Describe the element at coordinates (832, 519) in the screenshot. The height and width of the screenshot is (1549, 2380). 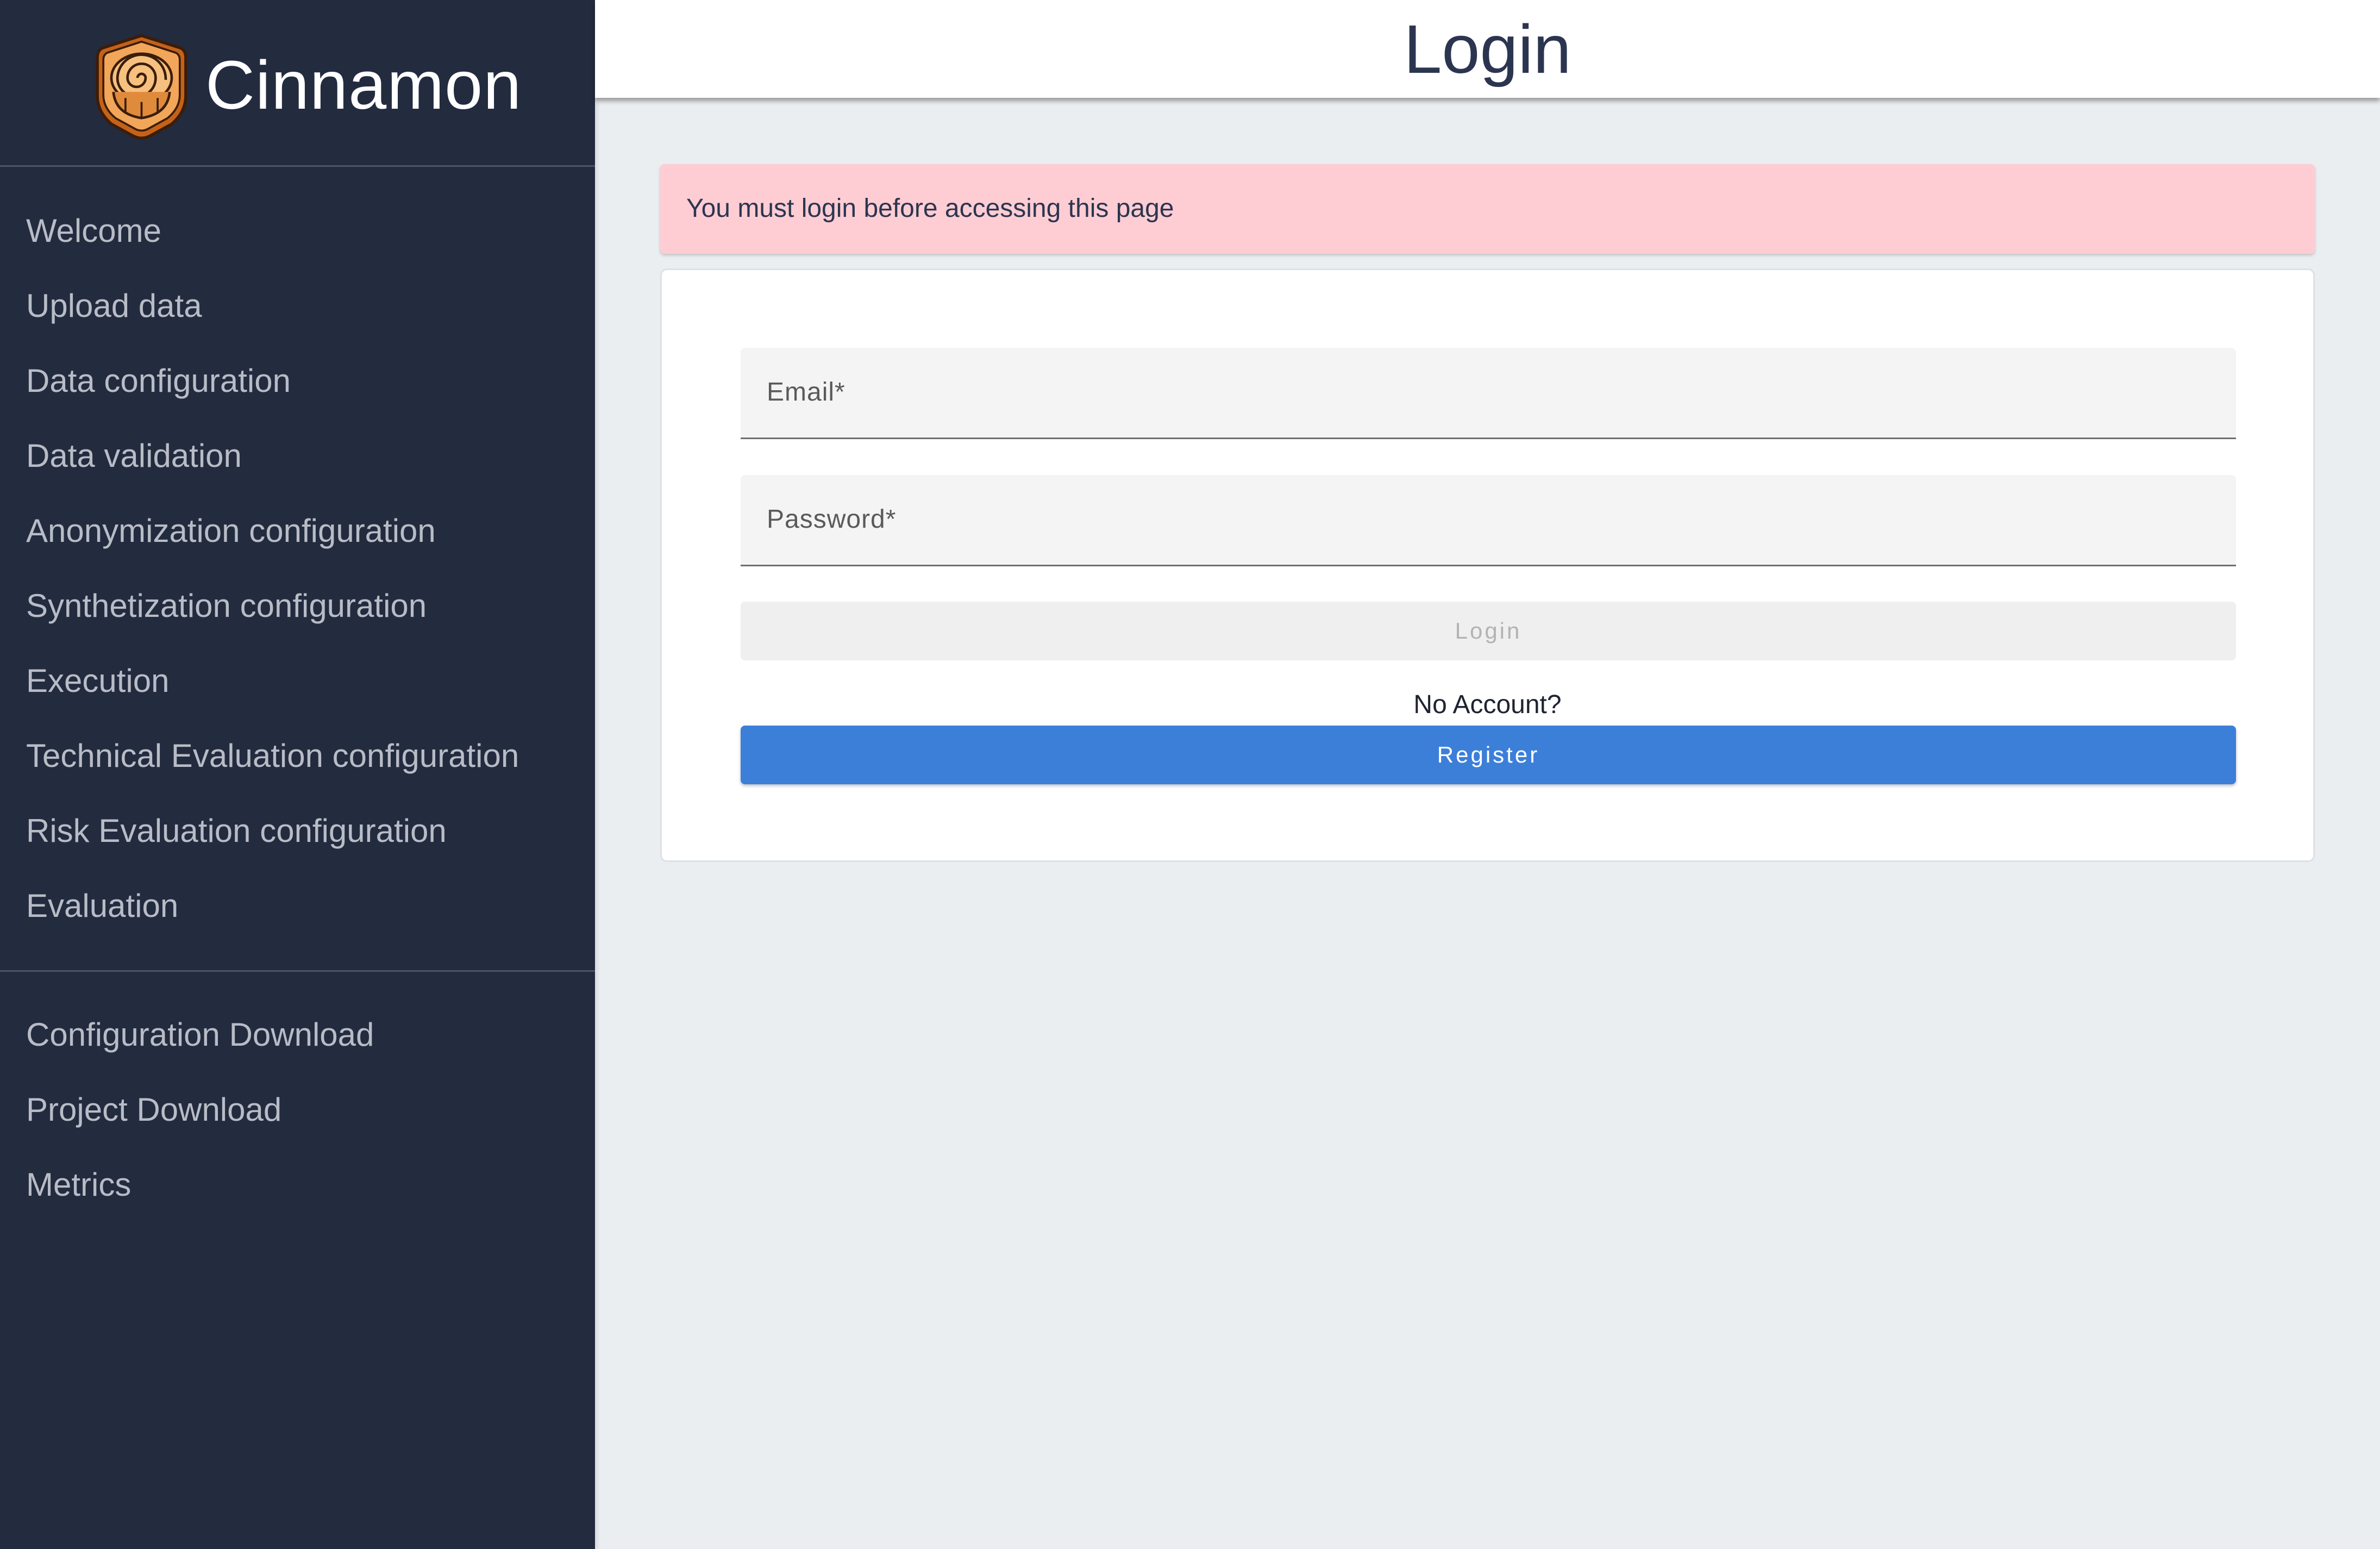
I see `password-label: Password*` at that location.